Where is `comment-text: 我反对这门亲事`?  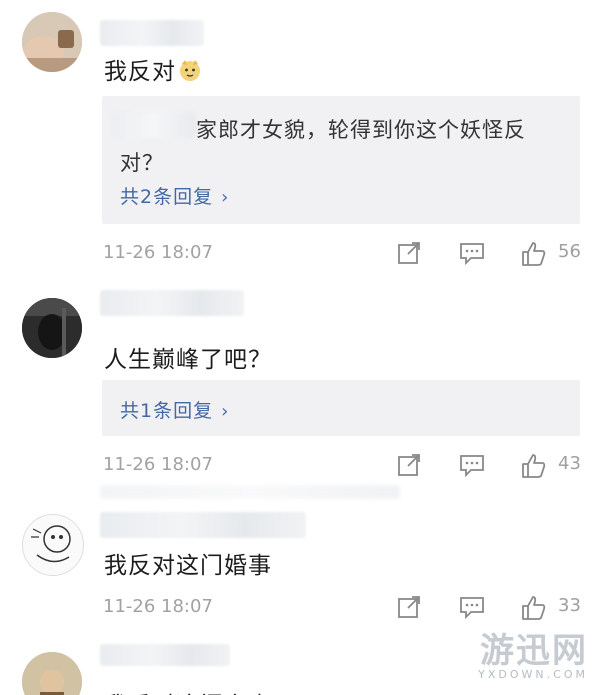 comment-text: 我反对这门亲事 is located at coordinates (188, 690).